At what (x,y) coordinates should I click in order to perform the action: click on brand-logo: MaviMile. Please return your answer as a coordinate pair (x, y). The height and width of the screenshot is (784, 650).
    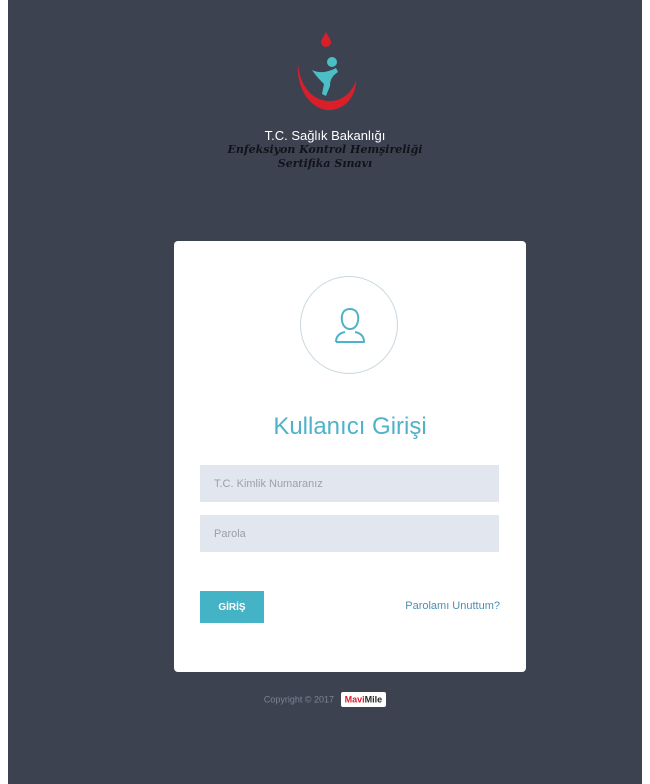
    Looking at the image, I should click on (363, 699).